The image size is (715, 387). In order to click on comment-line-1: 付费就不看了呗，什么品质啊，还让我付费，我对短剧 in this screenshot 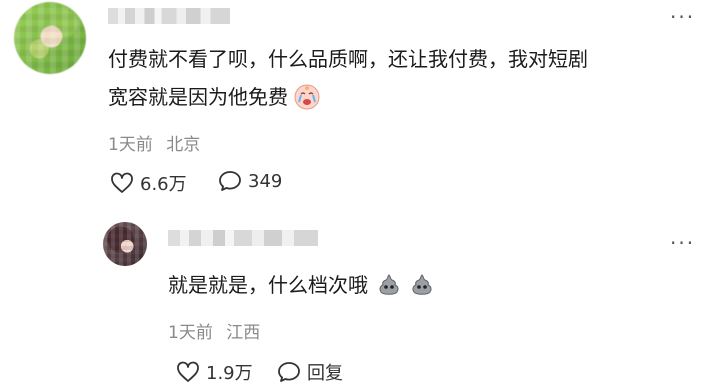, I will do `click(348, 59)`.